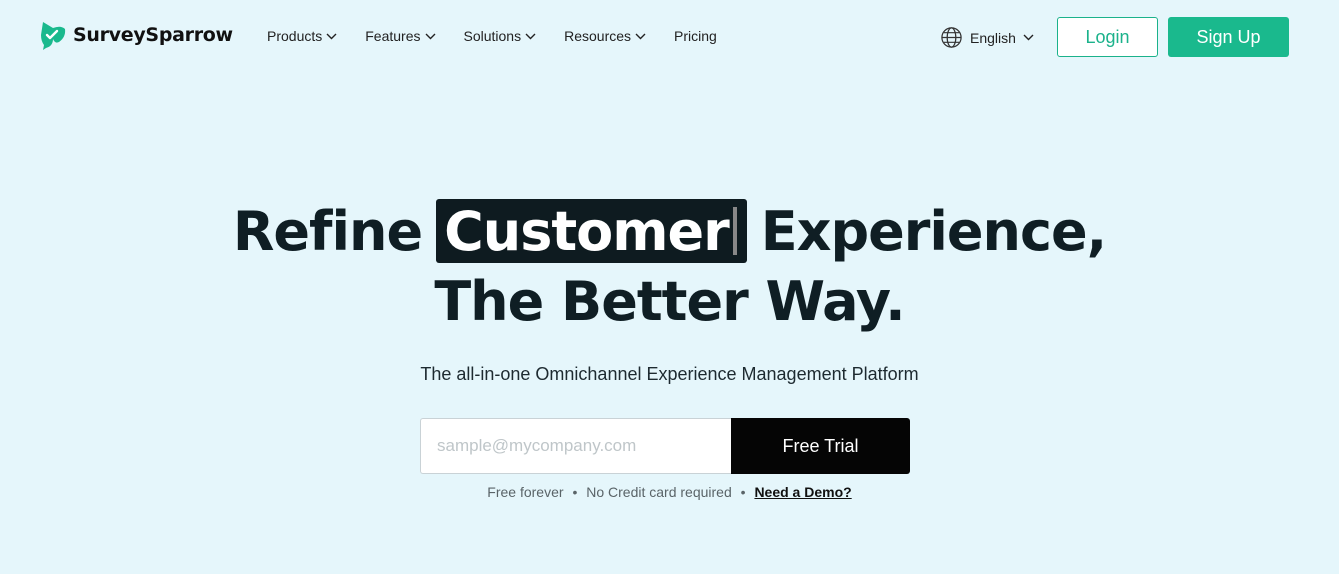  Describe the element at coordinates (1107, 37) in the screenshot. I see `login-button: Login` at that location.